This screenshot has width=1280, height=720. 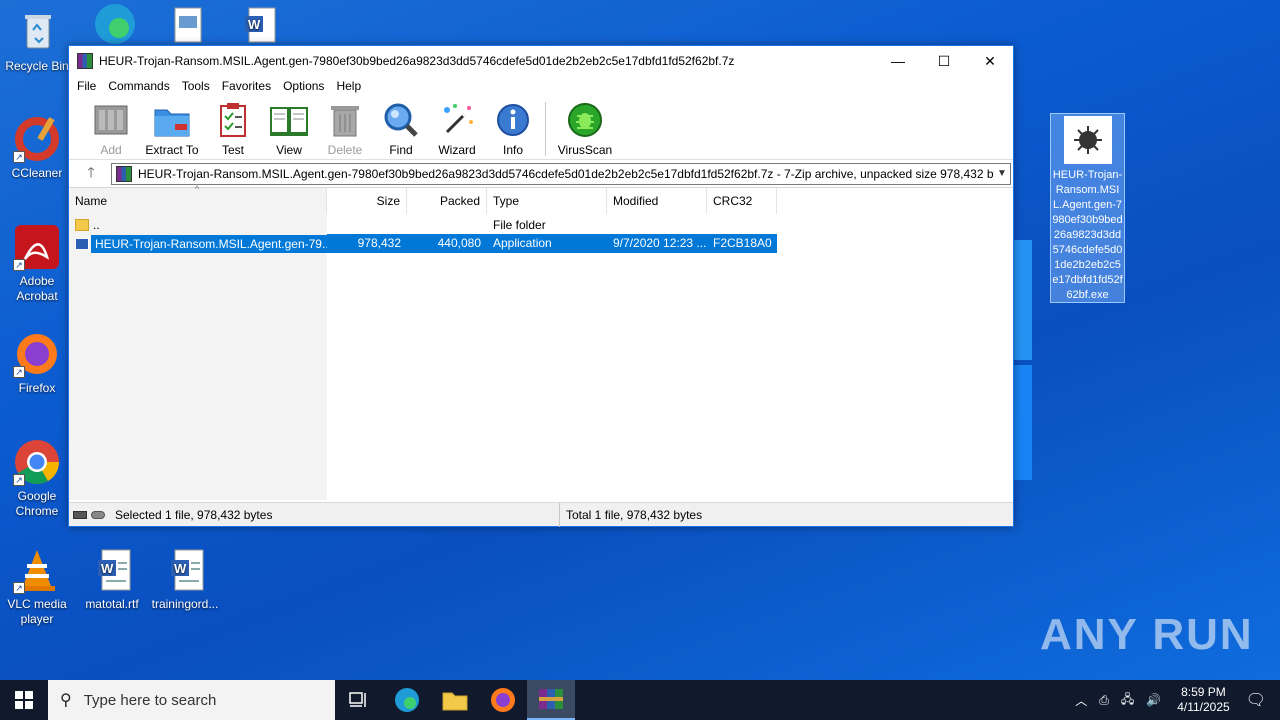 I want to click on delete-icon, so click(x=345, y=120).